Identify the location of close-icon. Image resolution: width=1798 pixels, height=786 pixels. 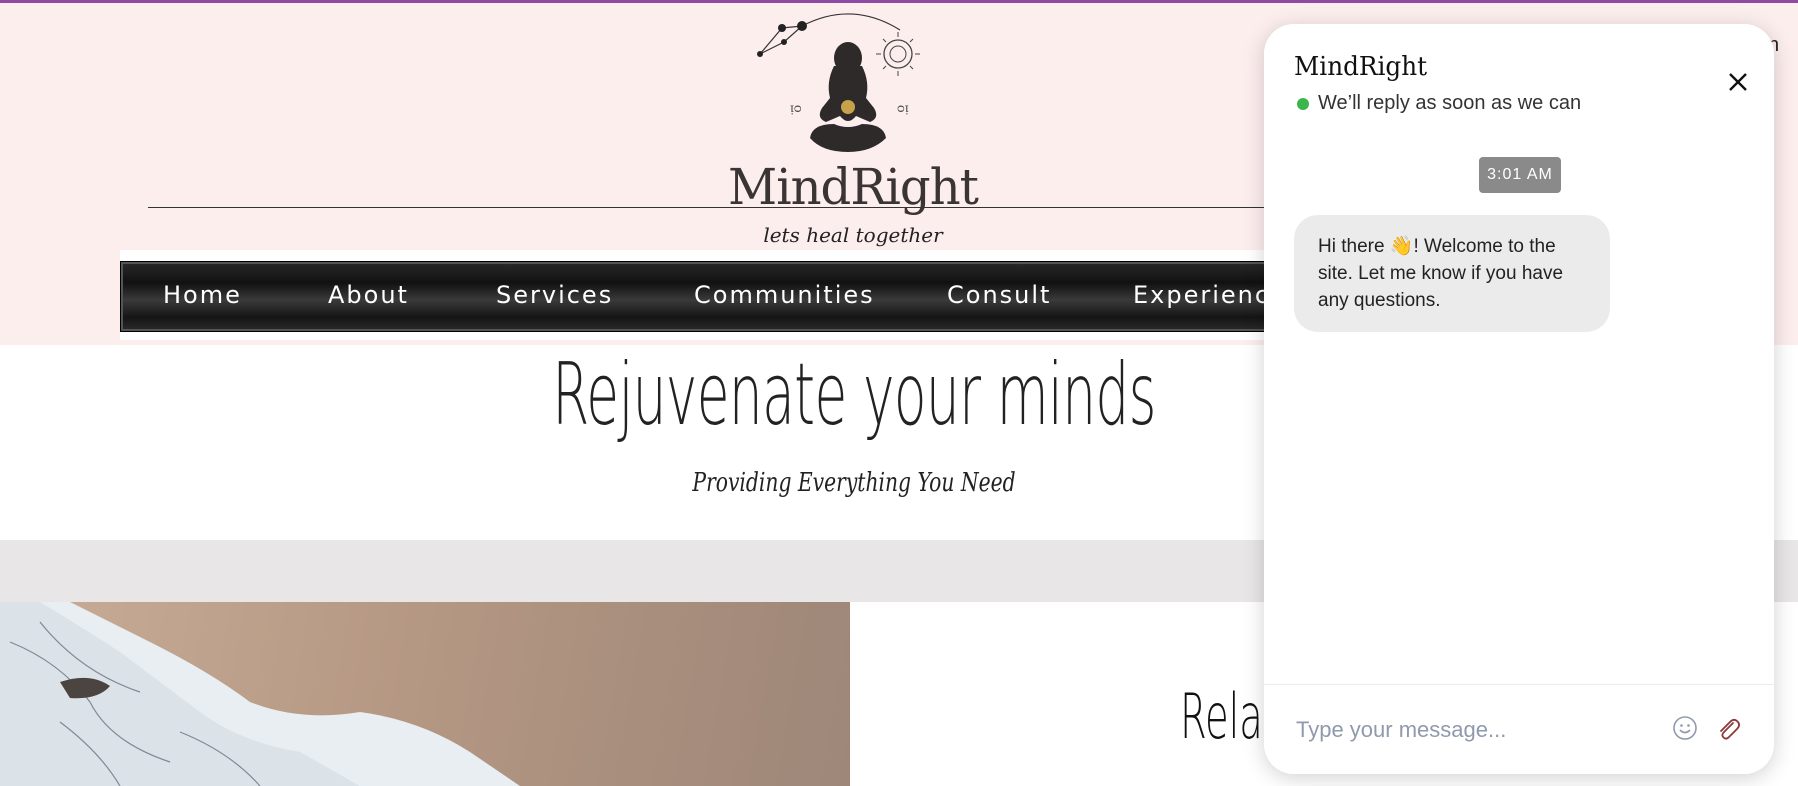
(1738, 82).